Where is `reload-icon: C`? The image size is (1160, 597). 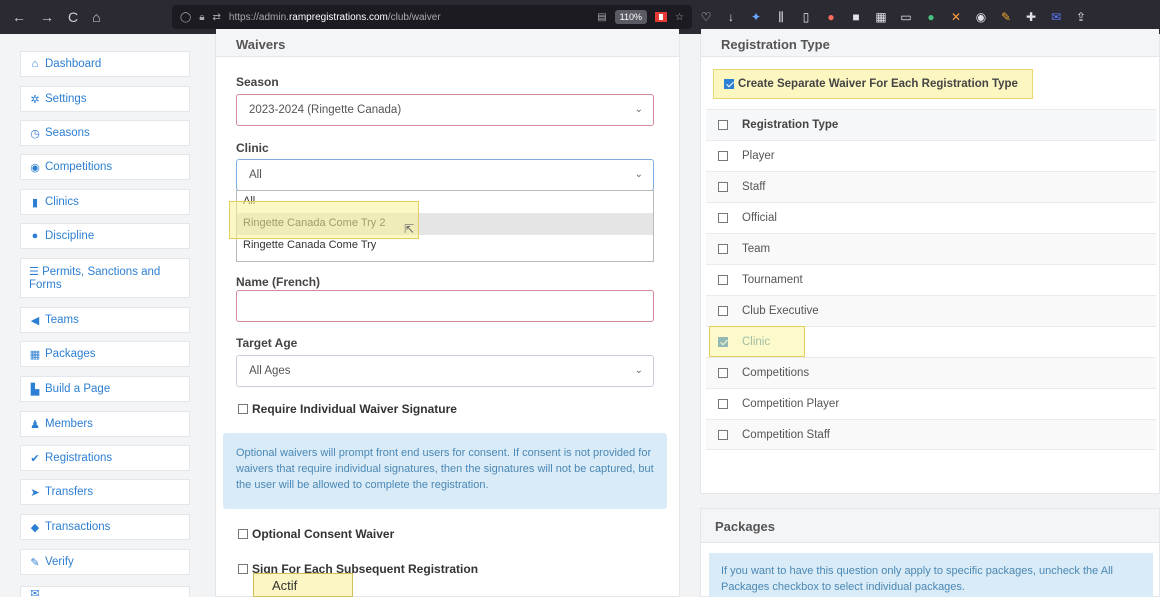
reload-icon: C is located at coordinates (73, 17).